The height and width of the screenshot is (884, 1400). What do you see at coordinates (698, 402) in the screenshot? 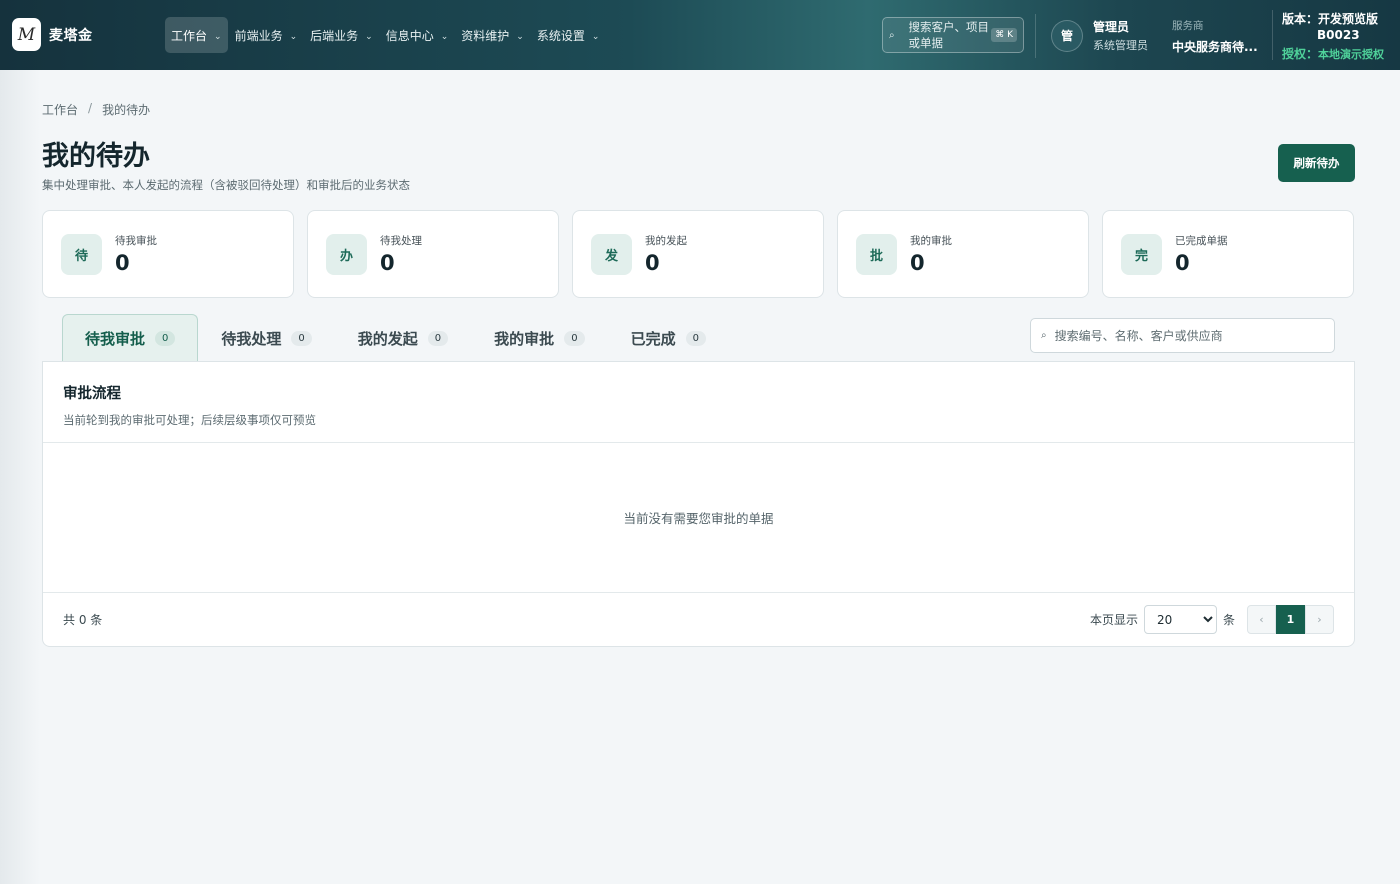
I see `panel-header: 审批流程 当前轮到我的审批可处理；后续层级事项仅可预览` at bounding box center [698, 402].